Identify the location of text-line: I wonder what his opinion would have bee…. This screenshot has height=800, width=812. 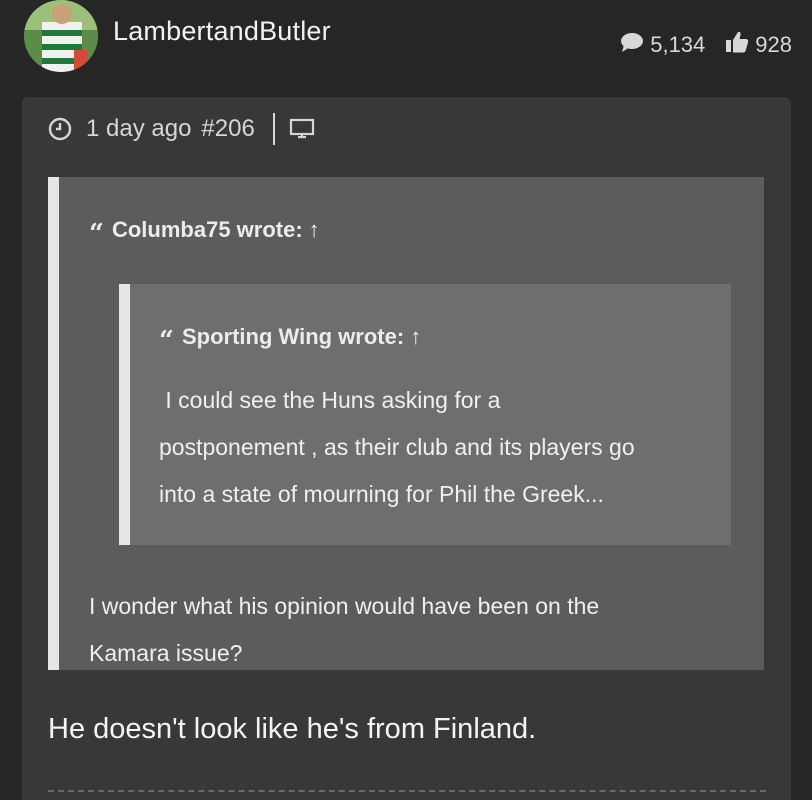
(344, 606).